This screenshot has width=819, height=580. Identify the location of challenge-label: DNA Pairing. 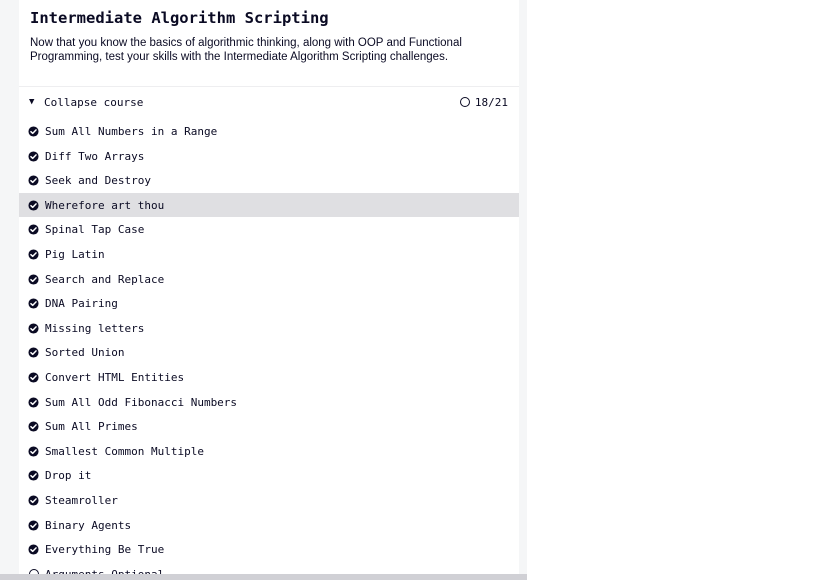
(81, 304).